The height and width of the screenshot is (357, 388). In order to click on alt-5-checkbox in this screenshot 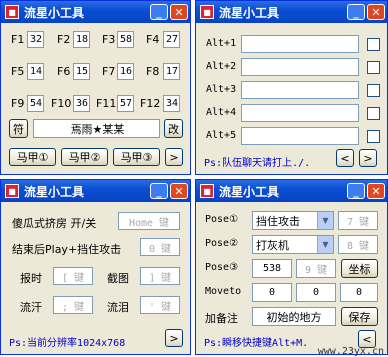, I will do `click(373, 136)`.